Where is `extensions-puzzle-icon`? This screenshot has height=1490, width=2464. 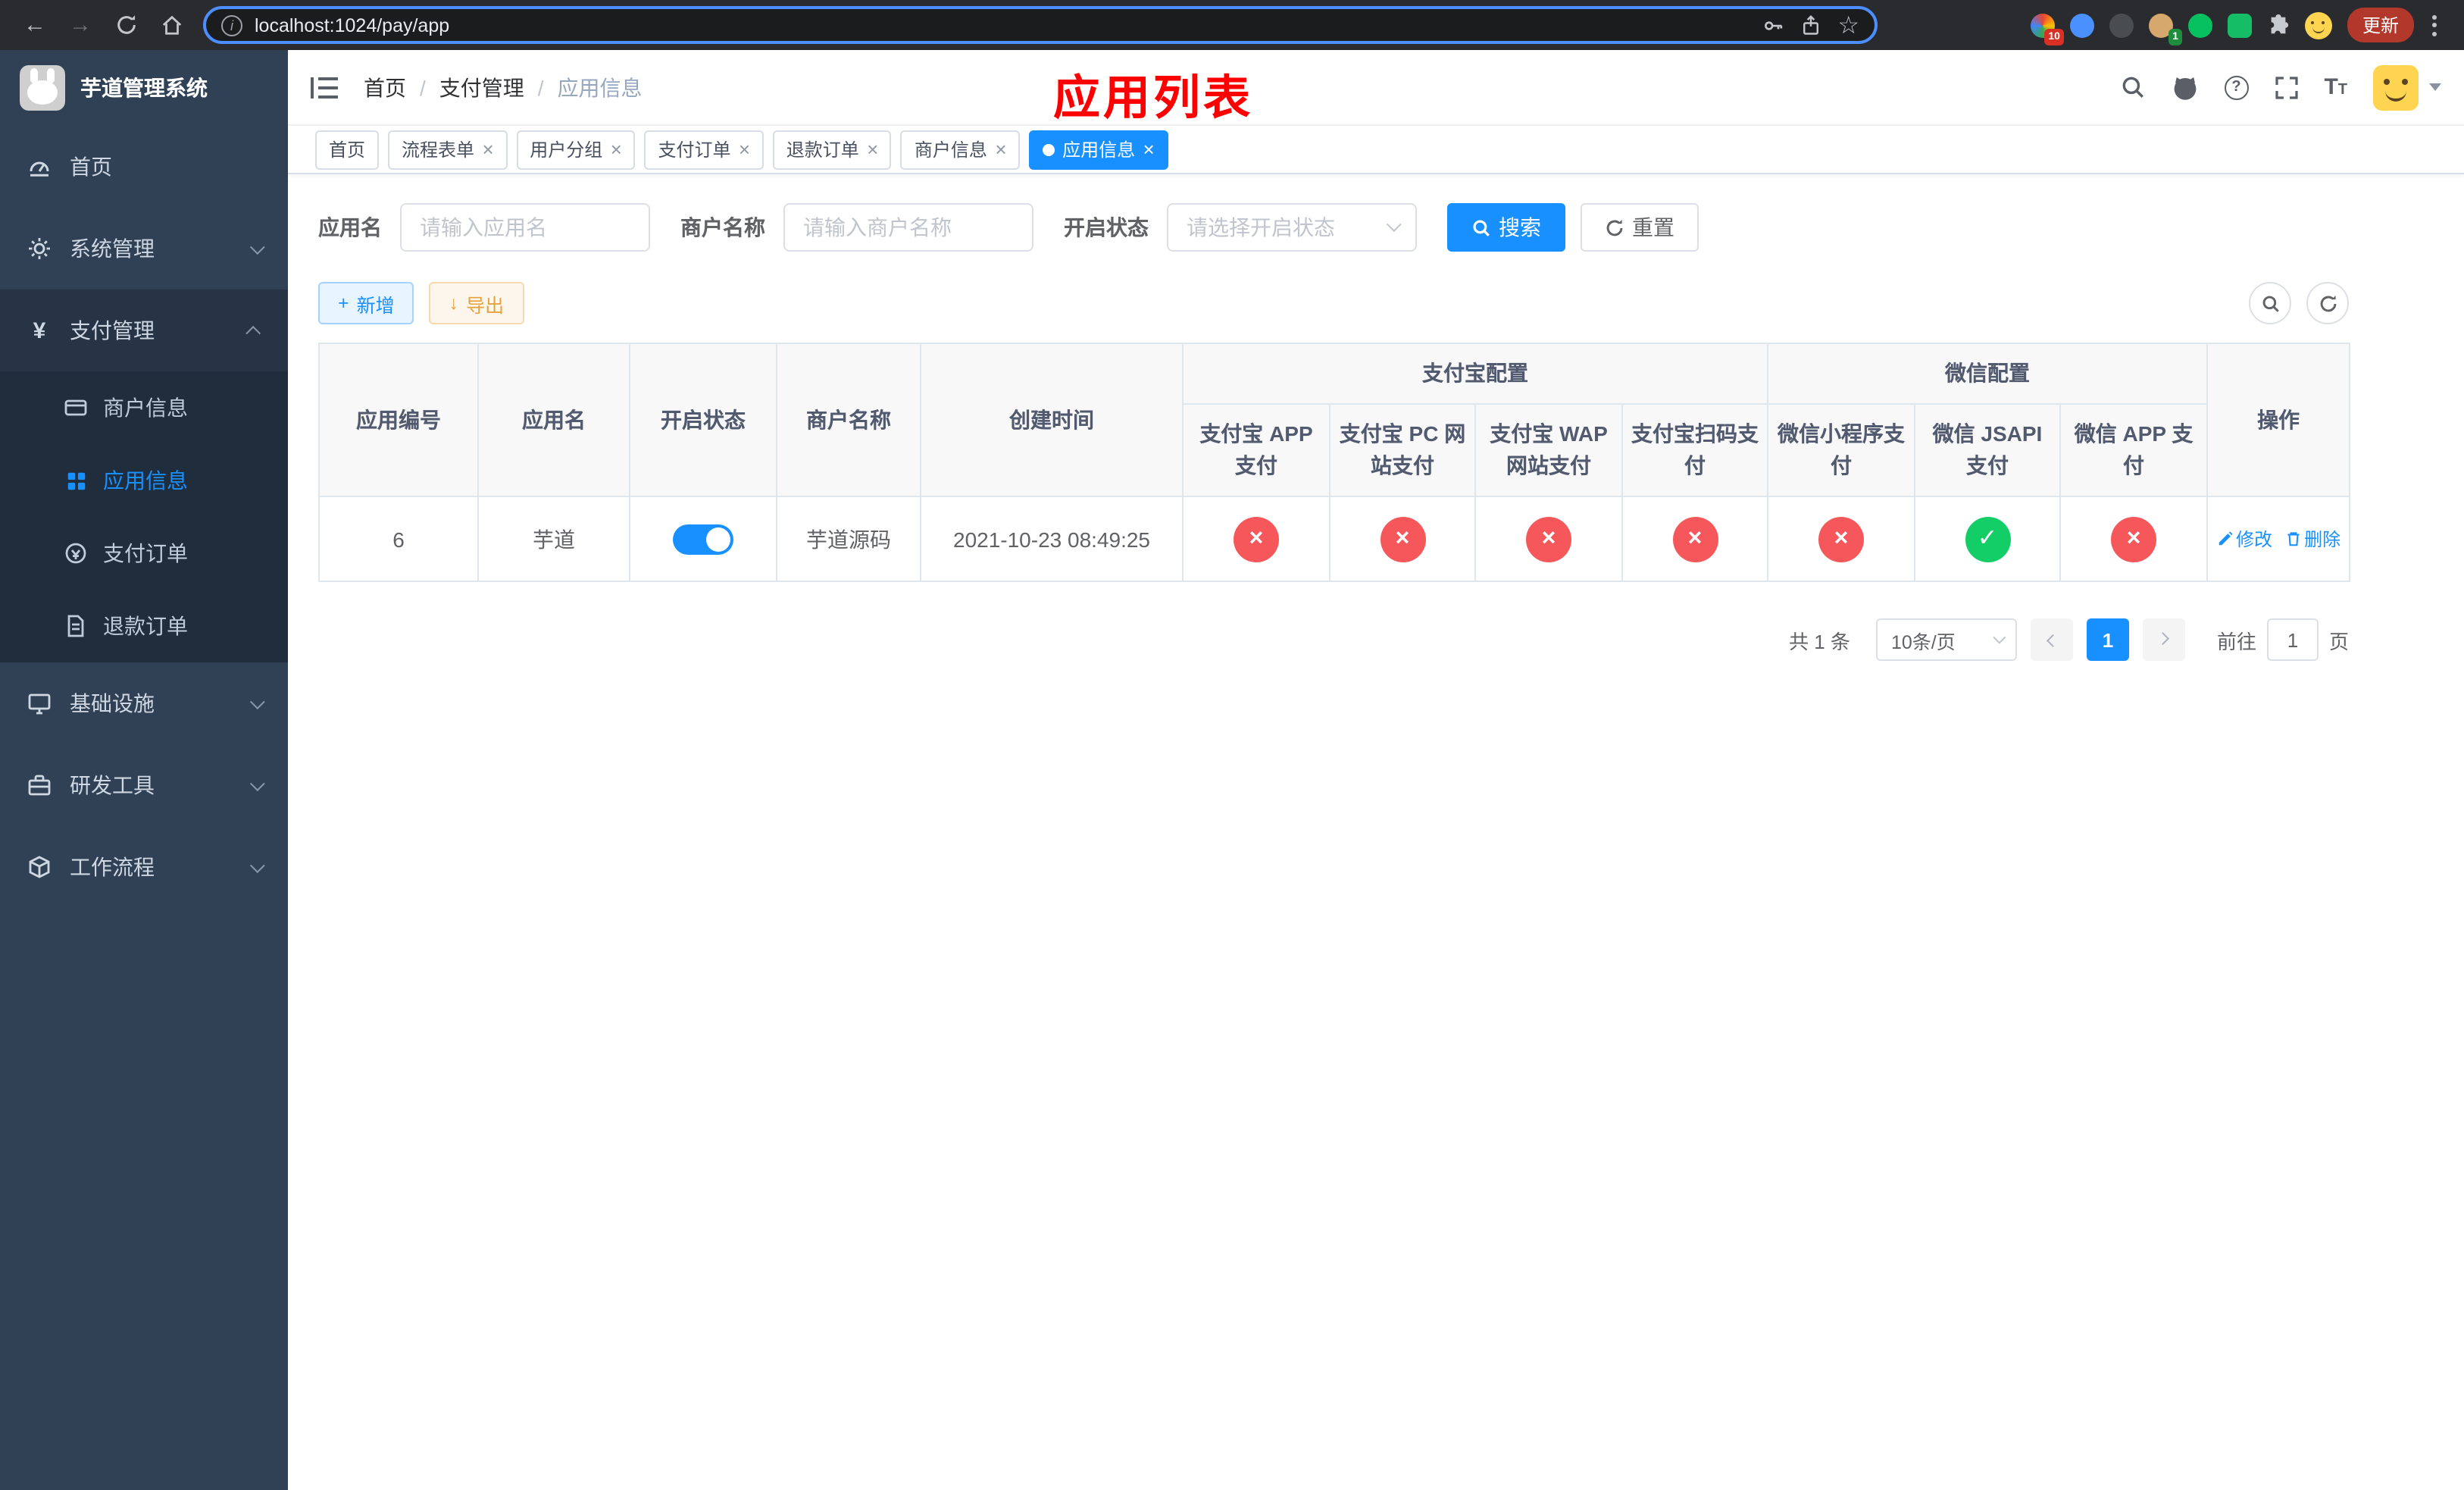
extensions-puzzle-icon is located at coordinates (2278, 25).